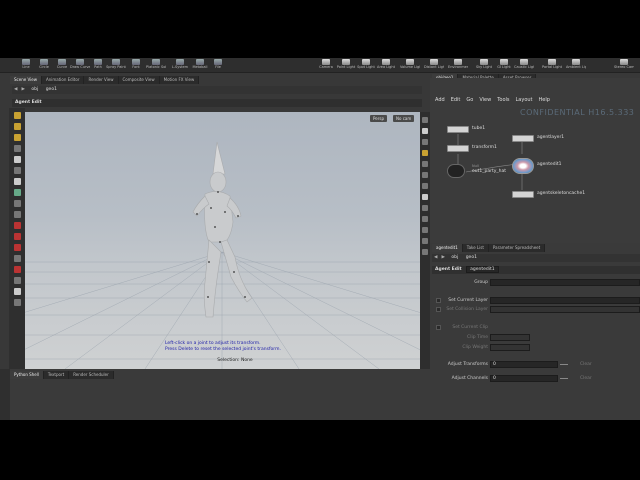 This screenshot has height=480, width=640. Describe the element at coordinates (346, 65) in the screenshot. I see `shelf-point-light: Point Light` at that location.